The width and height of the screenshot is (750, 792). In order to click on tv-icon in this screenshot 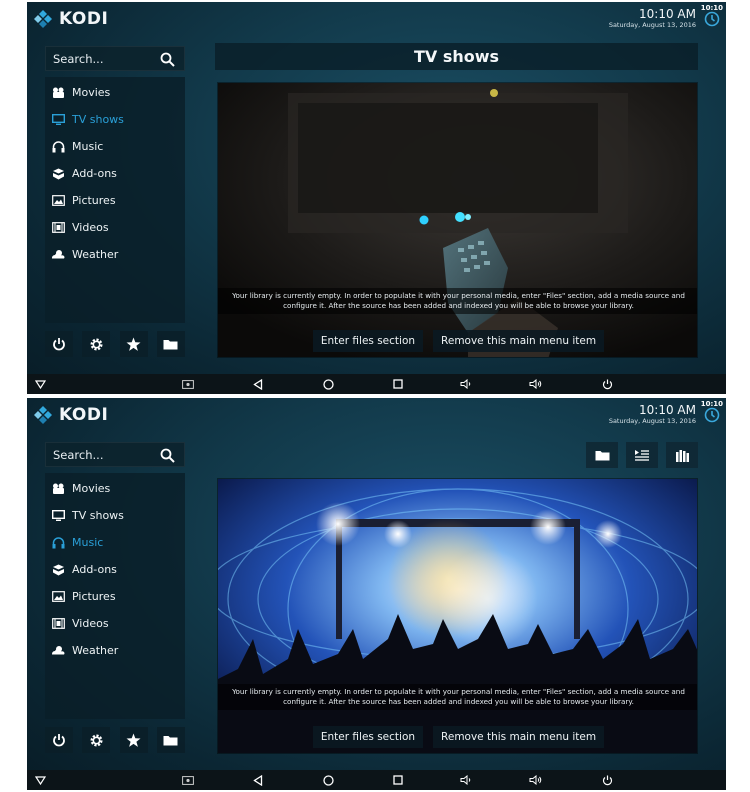, I will do `click(58, 516)`.